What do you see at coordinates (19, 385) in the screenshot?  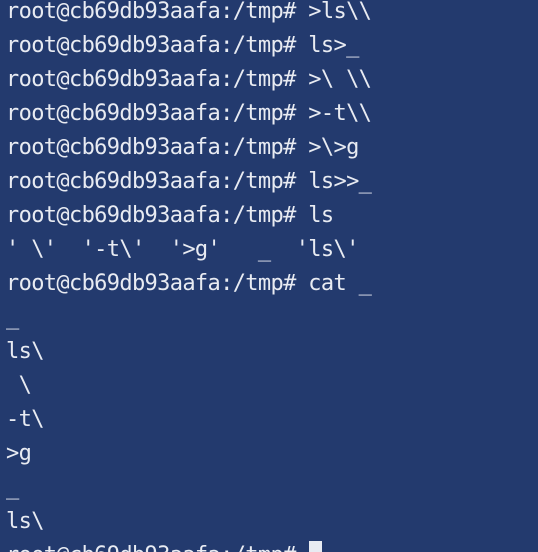 I see `terminal-line: \` at bounding box center [19, 385].